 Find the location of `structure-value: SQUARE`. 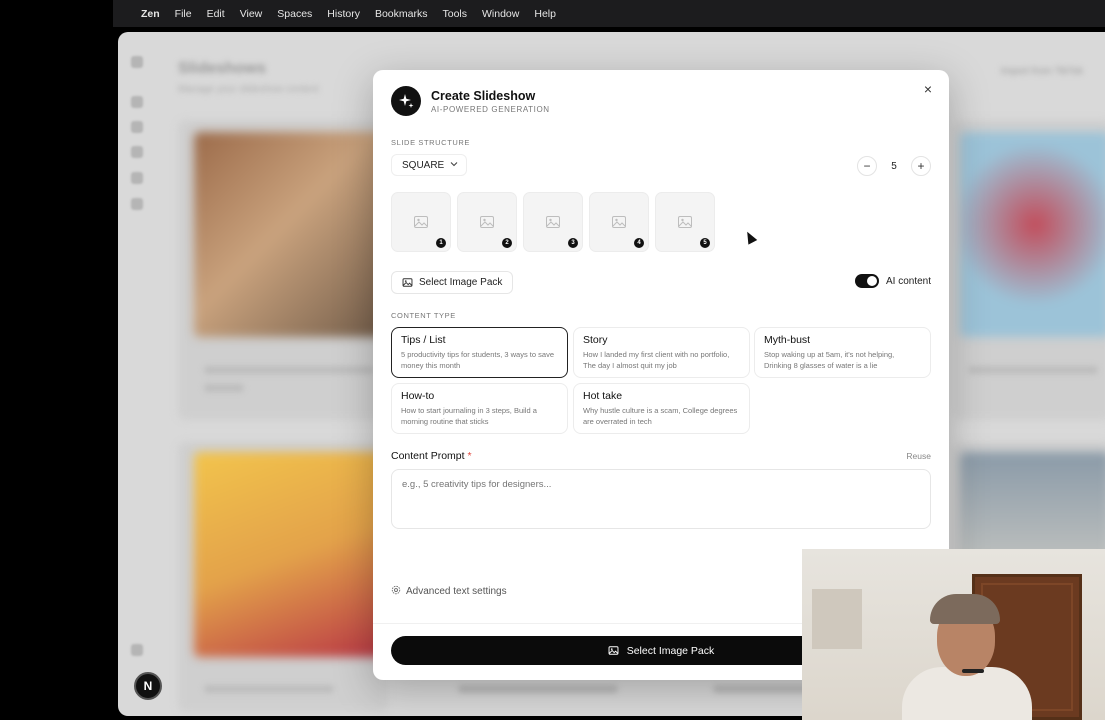

structure-value: SQUARE is located at coordinates (423, 165).